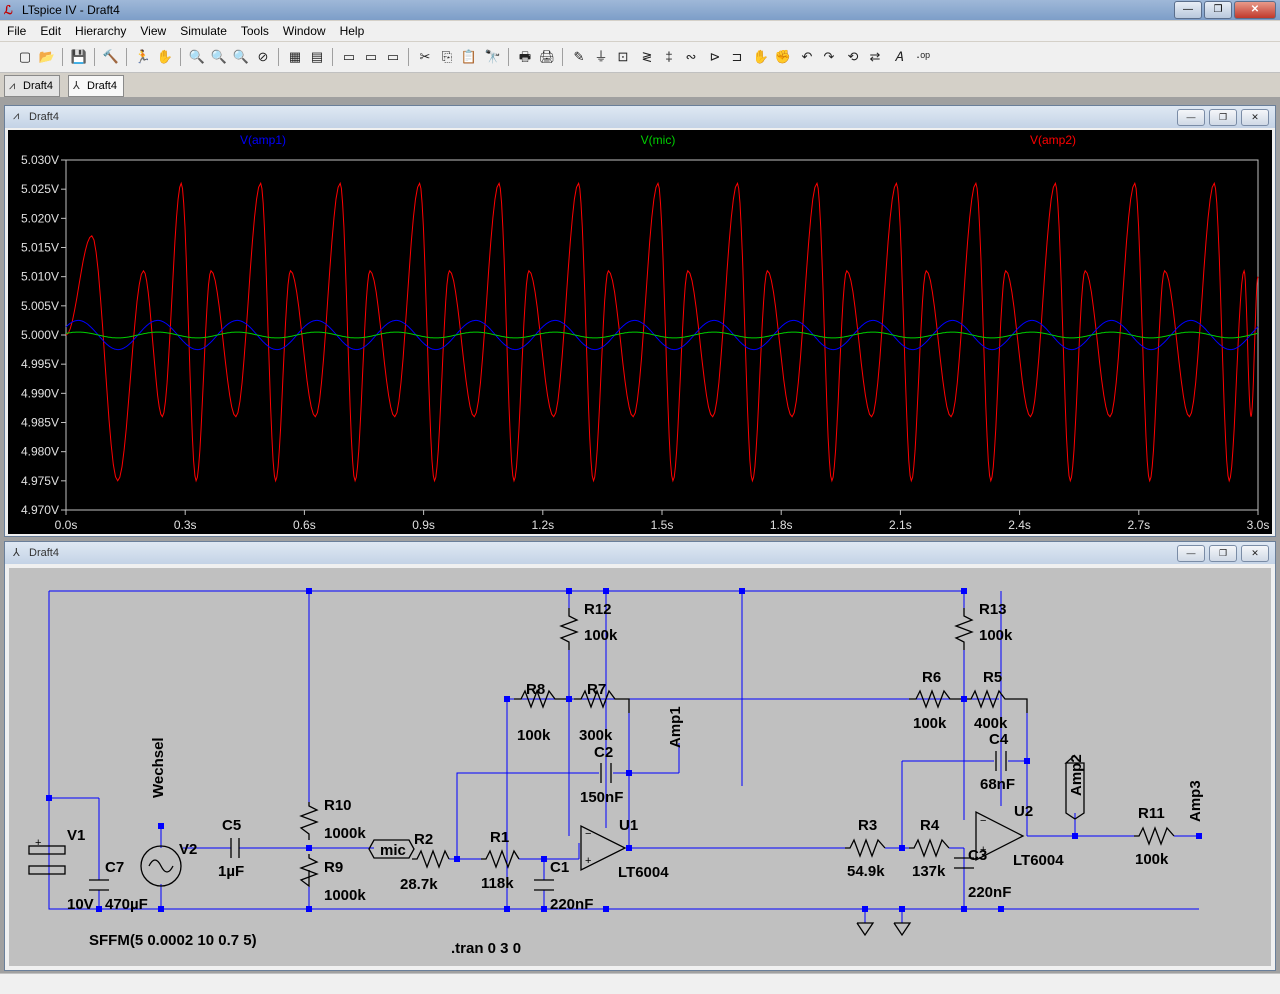  What do you see at coordinates (143, 57) in the screenshot?
I see `run-icon: 🏃` at bounding box center [143, 57].